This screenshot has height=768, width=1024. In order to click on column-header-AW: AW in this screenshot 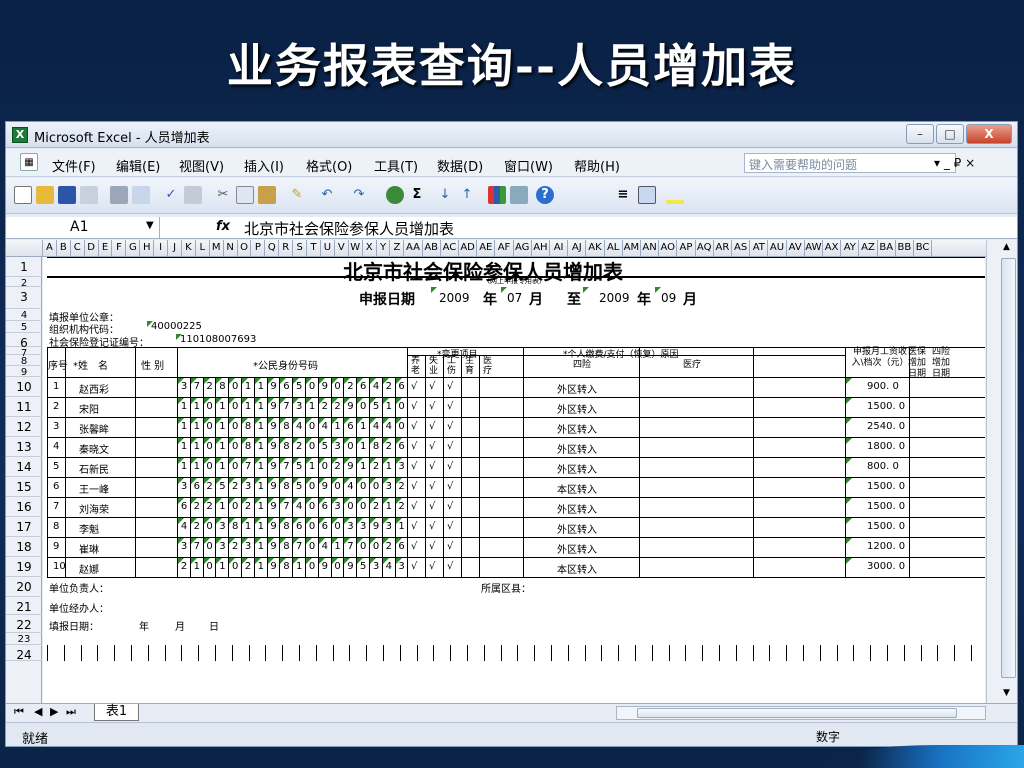, I will do `click(814, 248)`.